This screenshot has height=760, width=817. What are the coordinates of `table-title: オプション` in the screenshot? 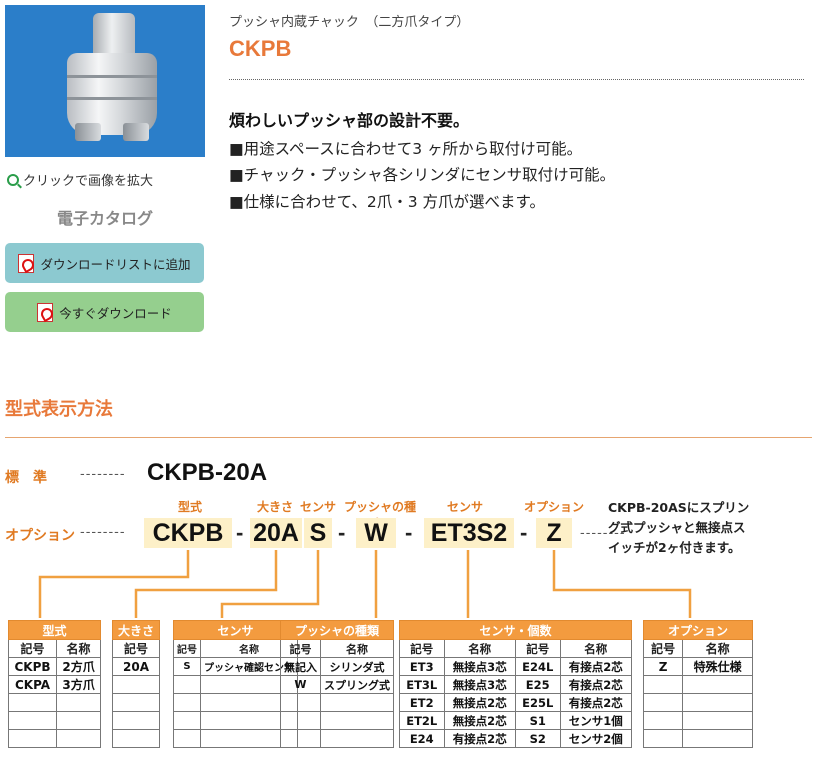 It's located at (698, 630).